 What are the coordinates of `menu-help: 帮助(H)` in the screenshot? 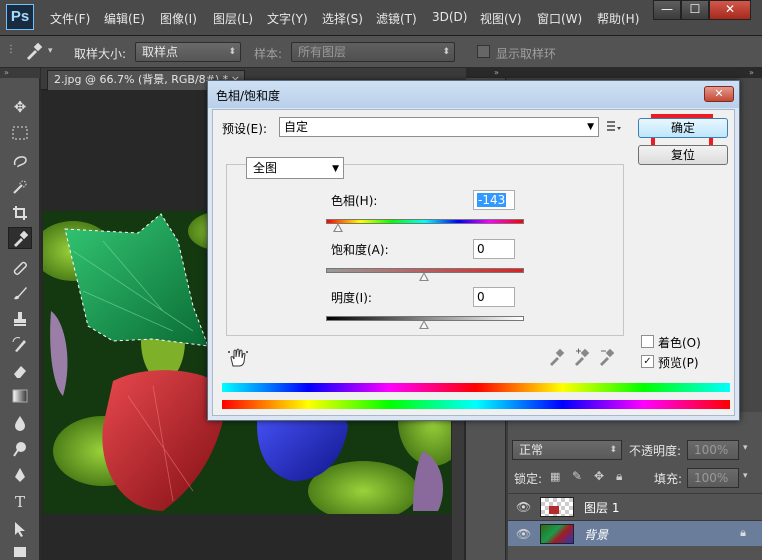 It's located at (618, 18).